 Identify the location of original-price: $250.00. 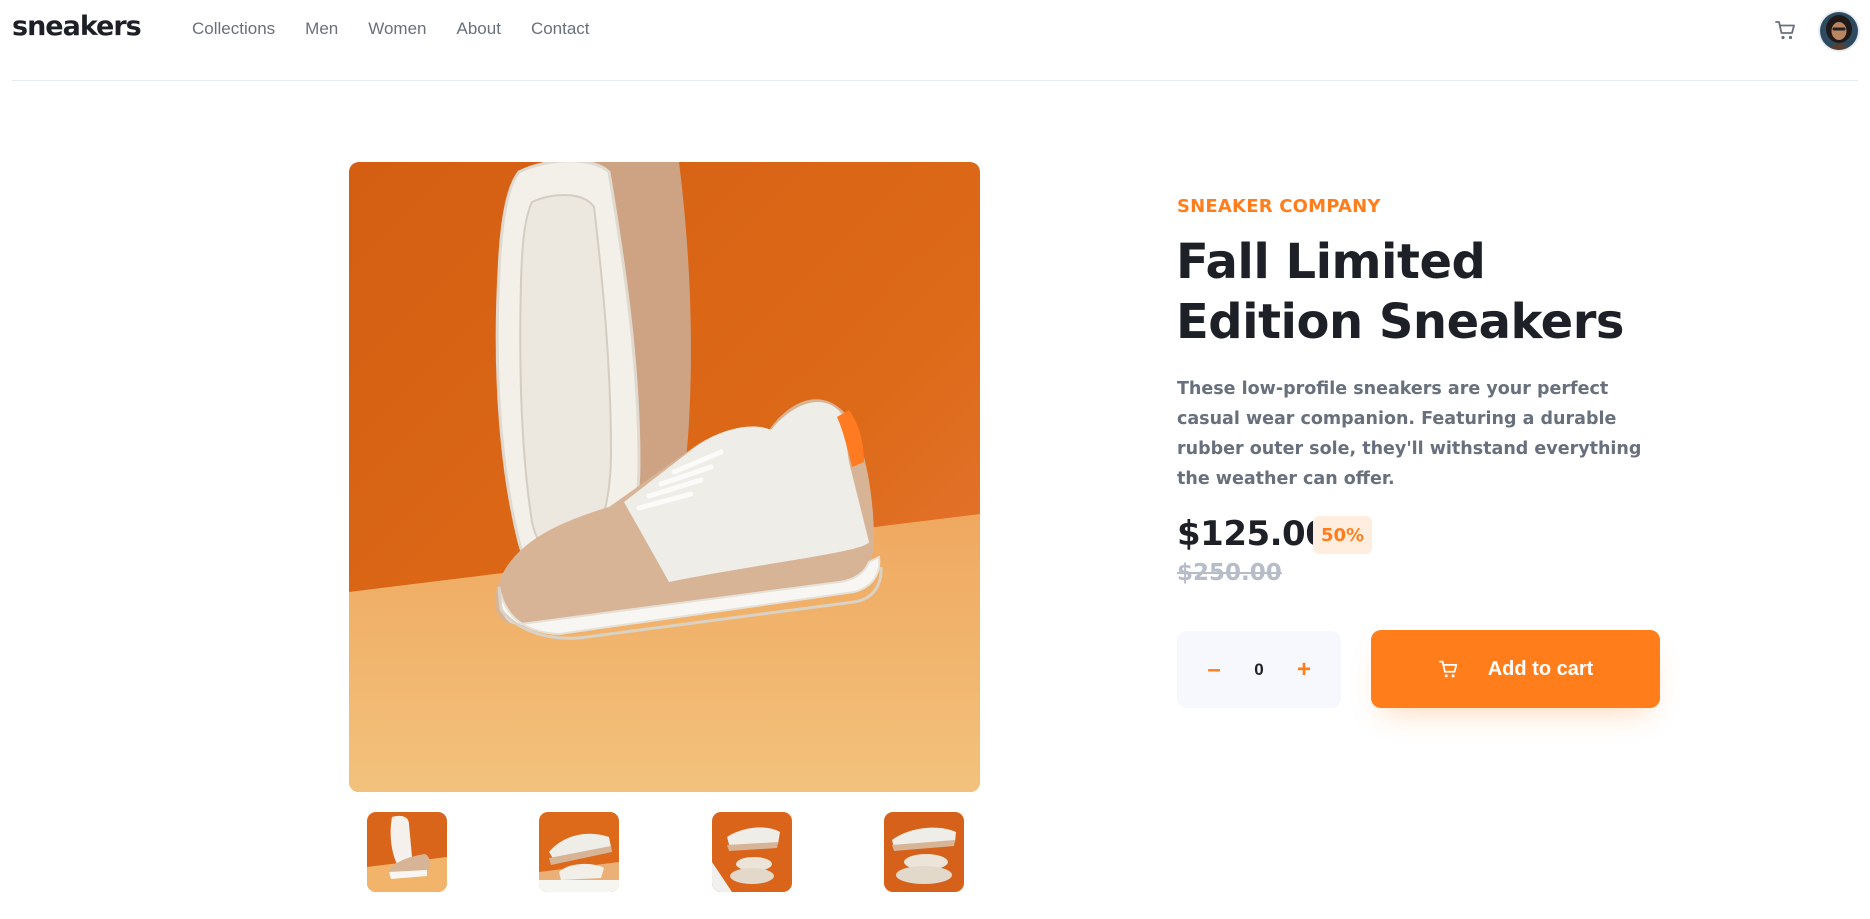
(1229, 573).